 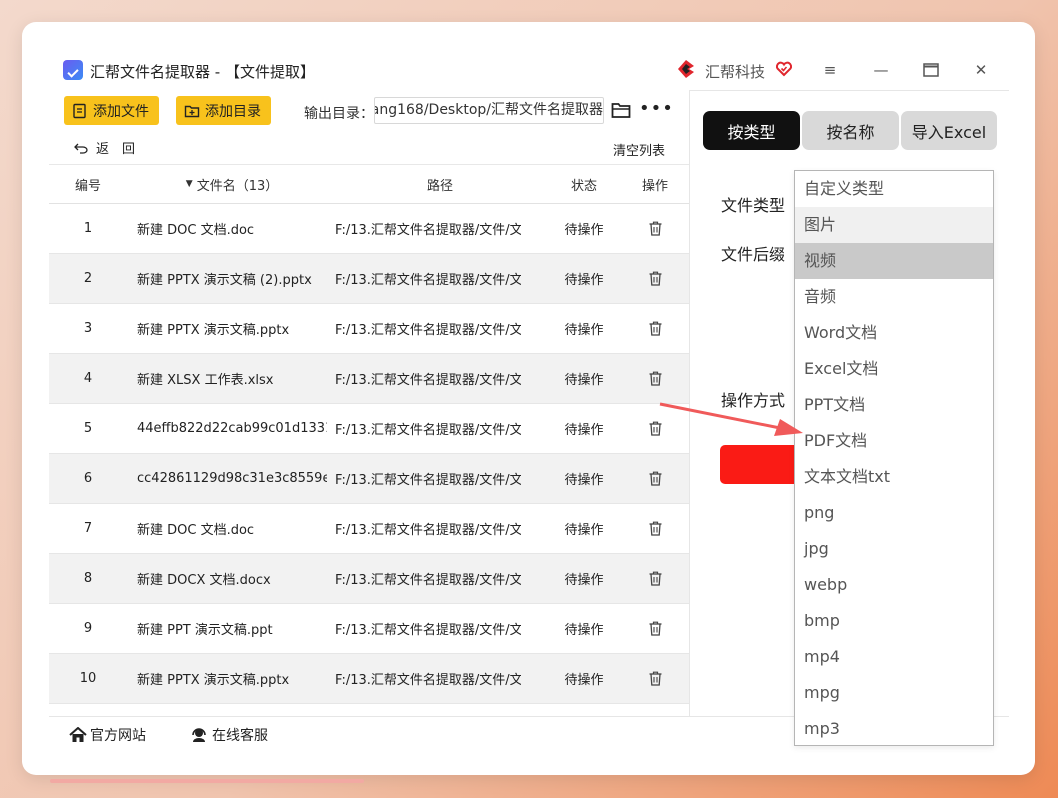 I want to click on table-row: 1 新建 DOC 文档.doc F:/13.汇帮文件名提取器/文件/文... 待操作, so click(x=369, y=229).